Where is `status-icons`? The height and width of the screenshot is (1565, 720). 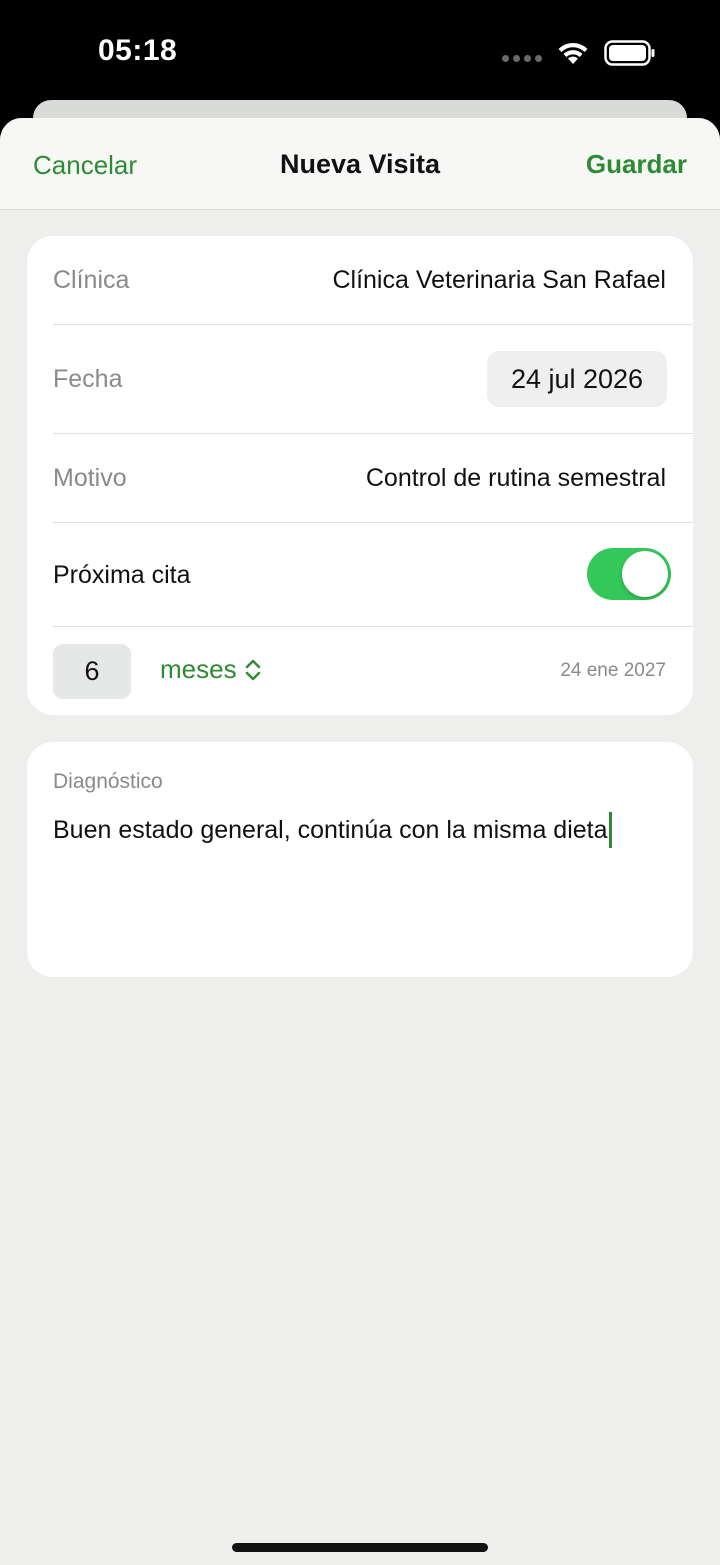
status-icons is located at coordinates (579, 53).